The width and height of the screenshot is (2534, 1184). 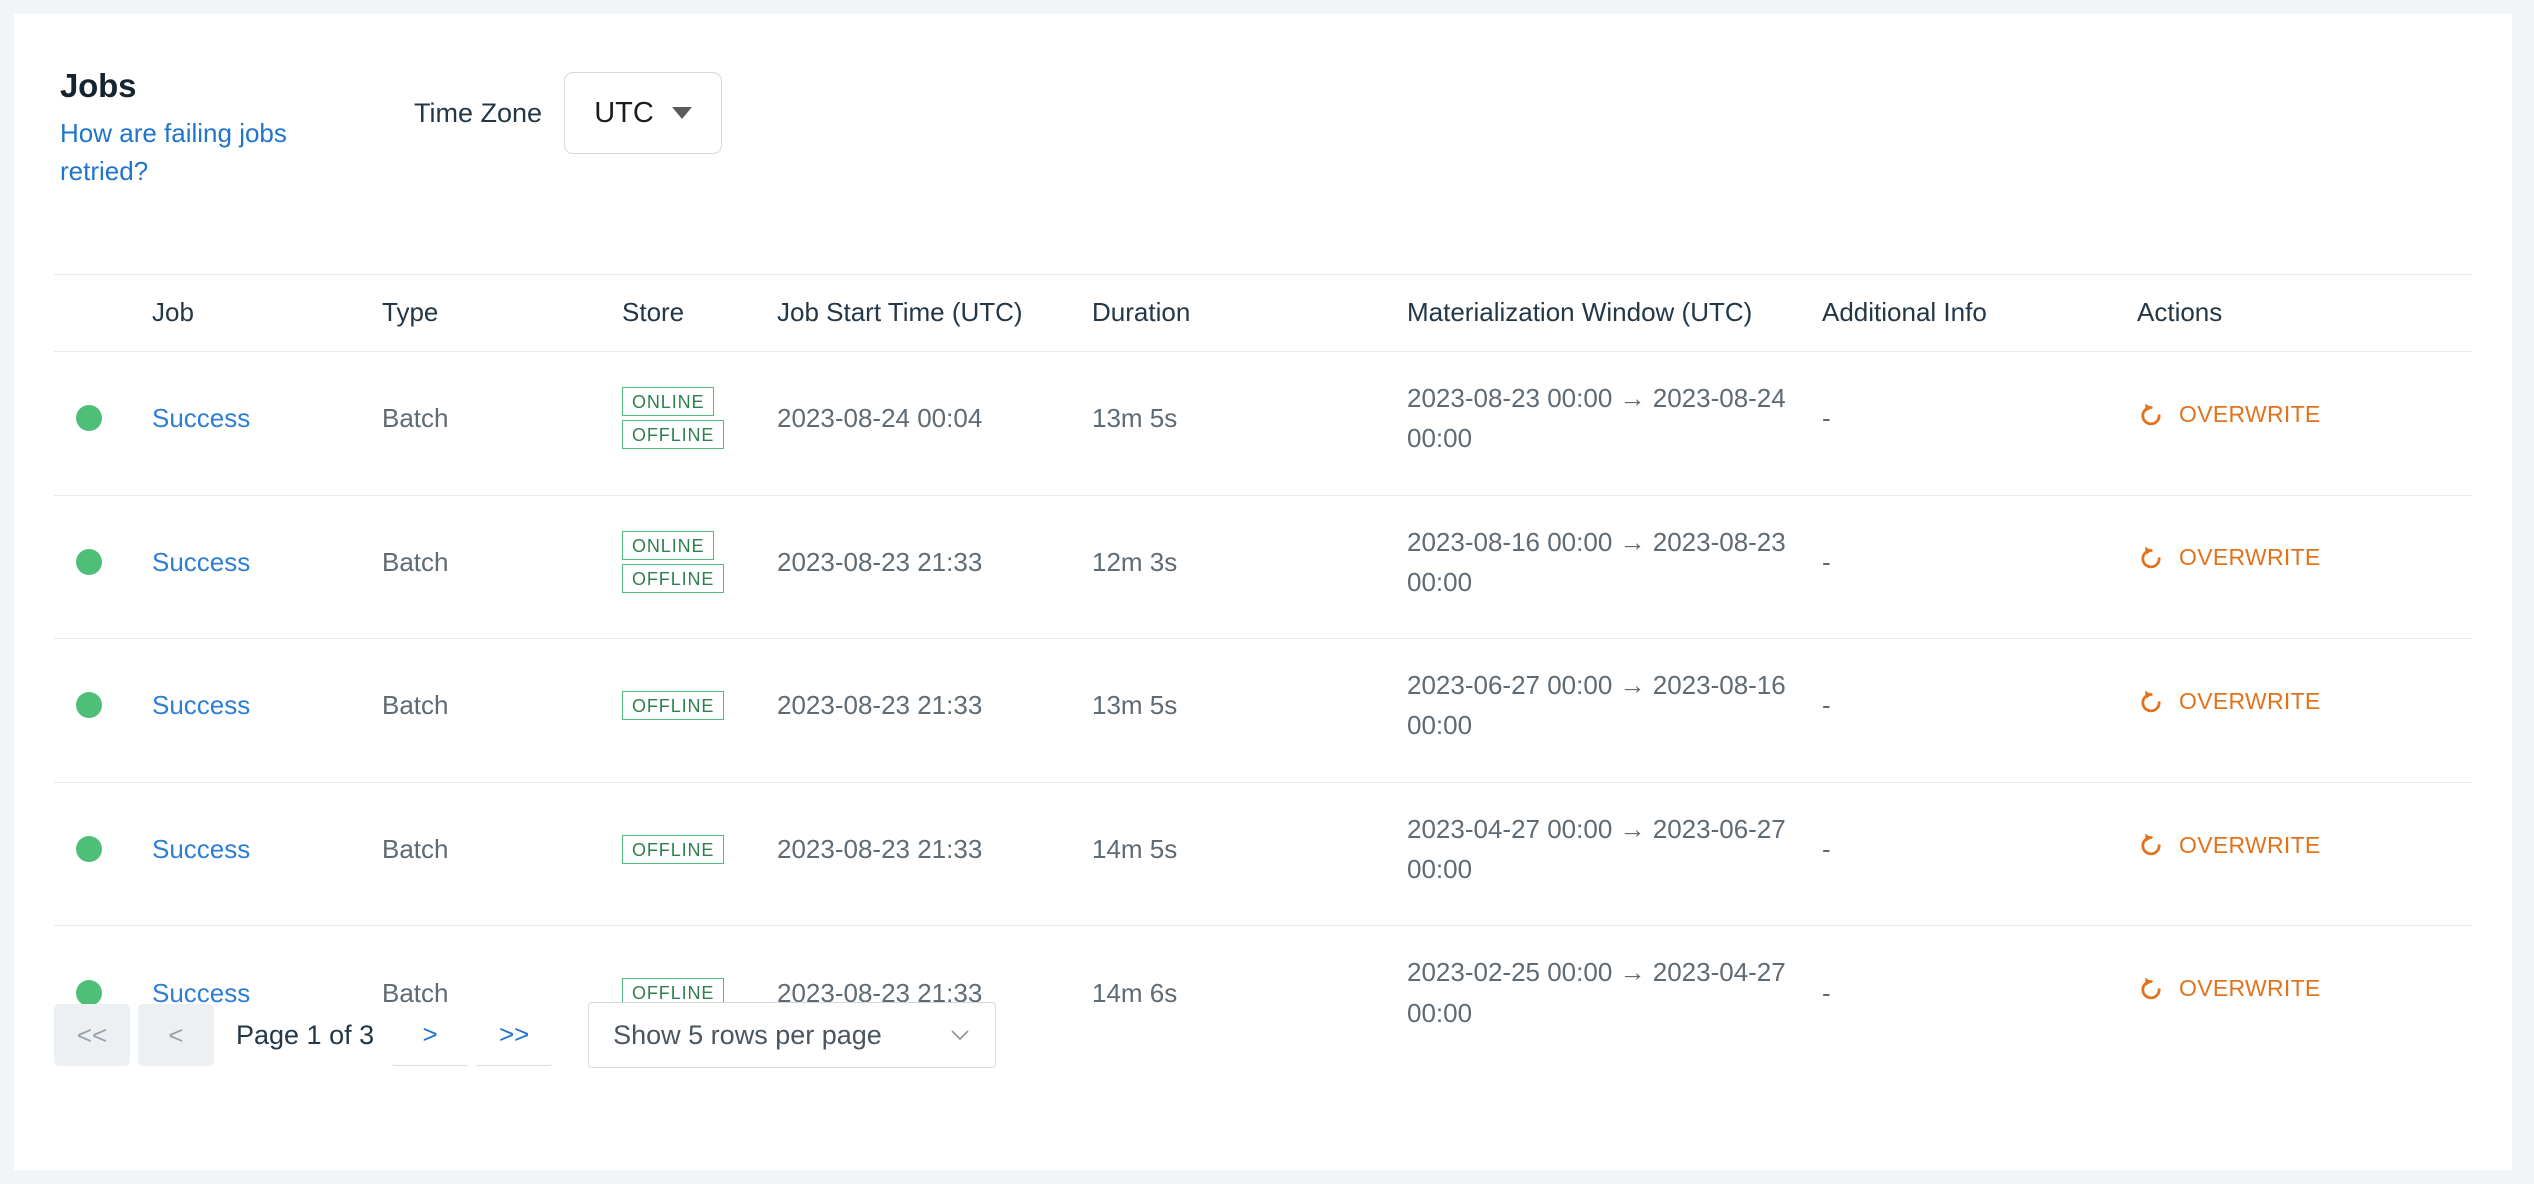 What do you see at coordinates (1979, 313) in the screenshot?
I see `column-header-additional-info: Additional Info` at bounding box center [1979, 313].